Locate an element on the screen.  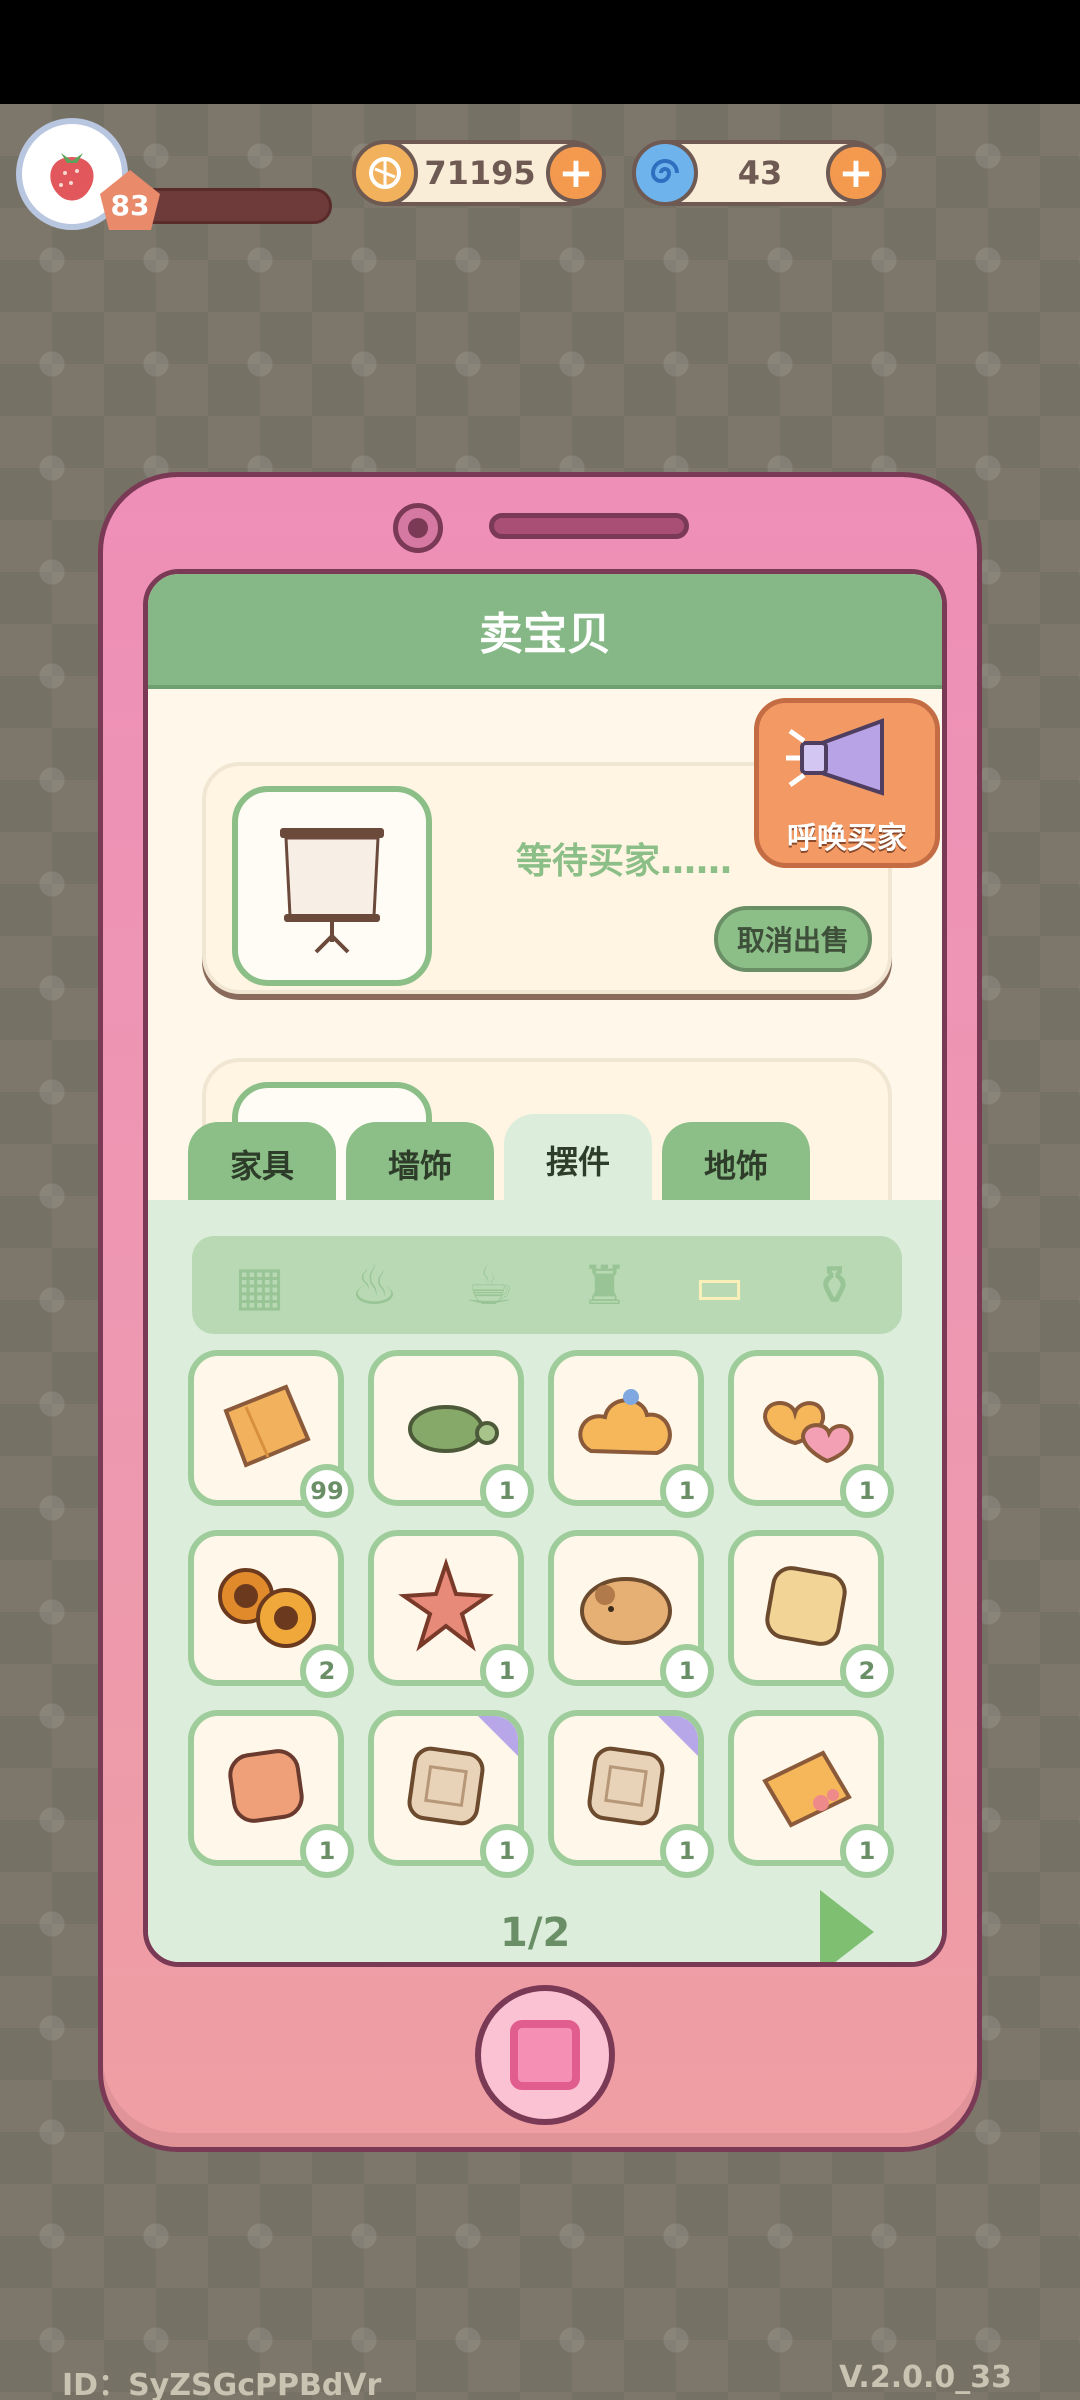
capybara-cushion-icon is located at coordinates (626, 1608).